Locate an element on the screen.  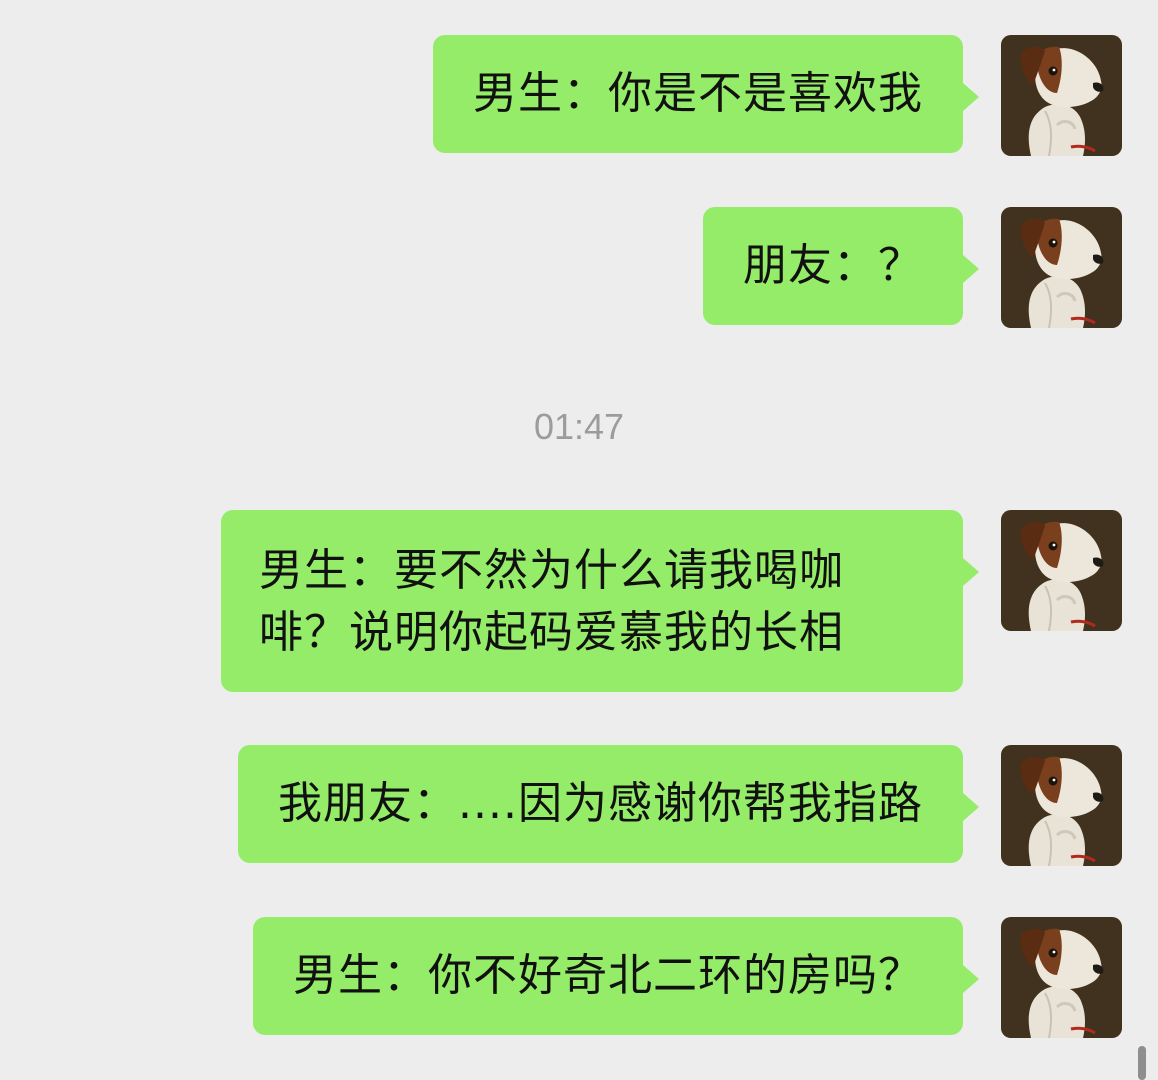
message-bubble: 朋友：？ is located at coordinates (841, 266).